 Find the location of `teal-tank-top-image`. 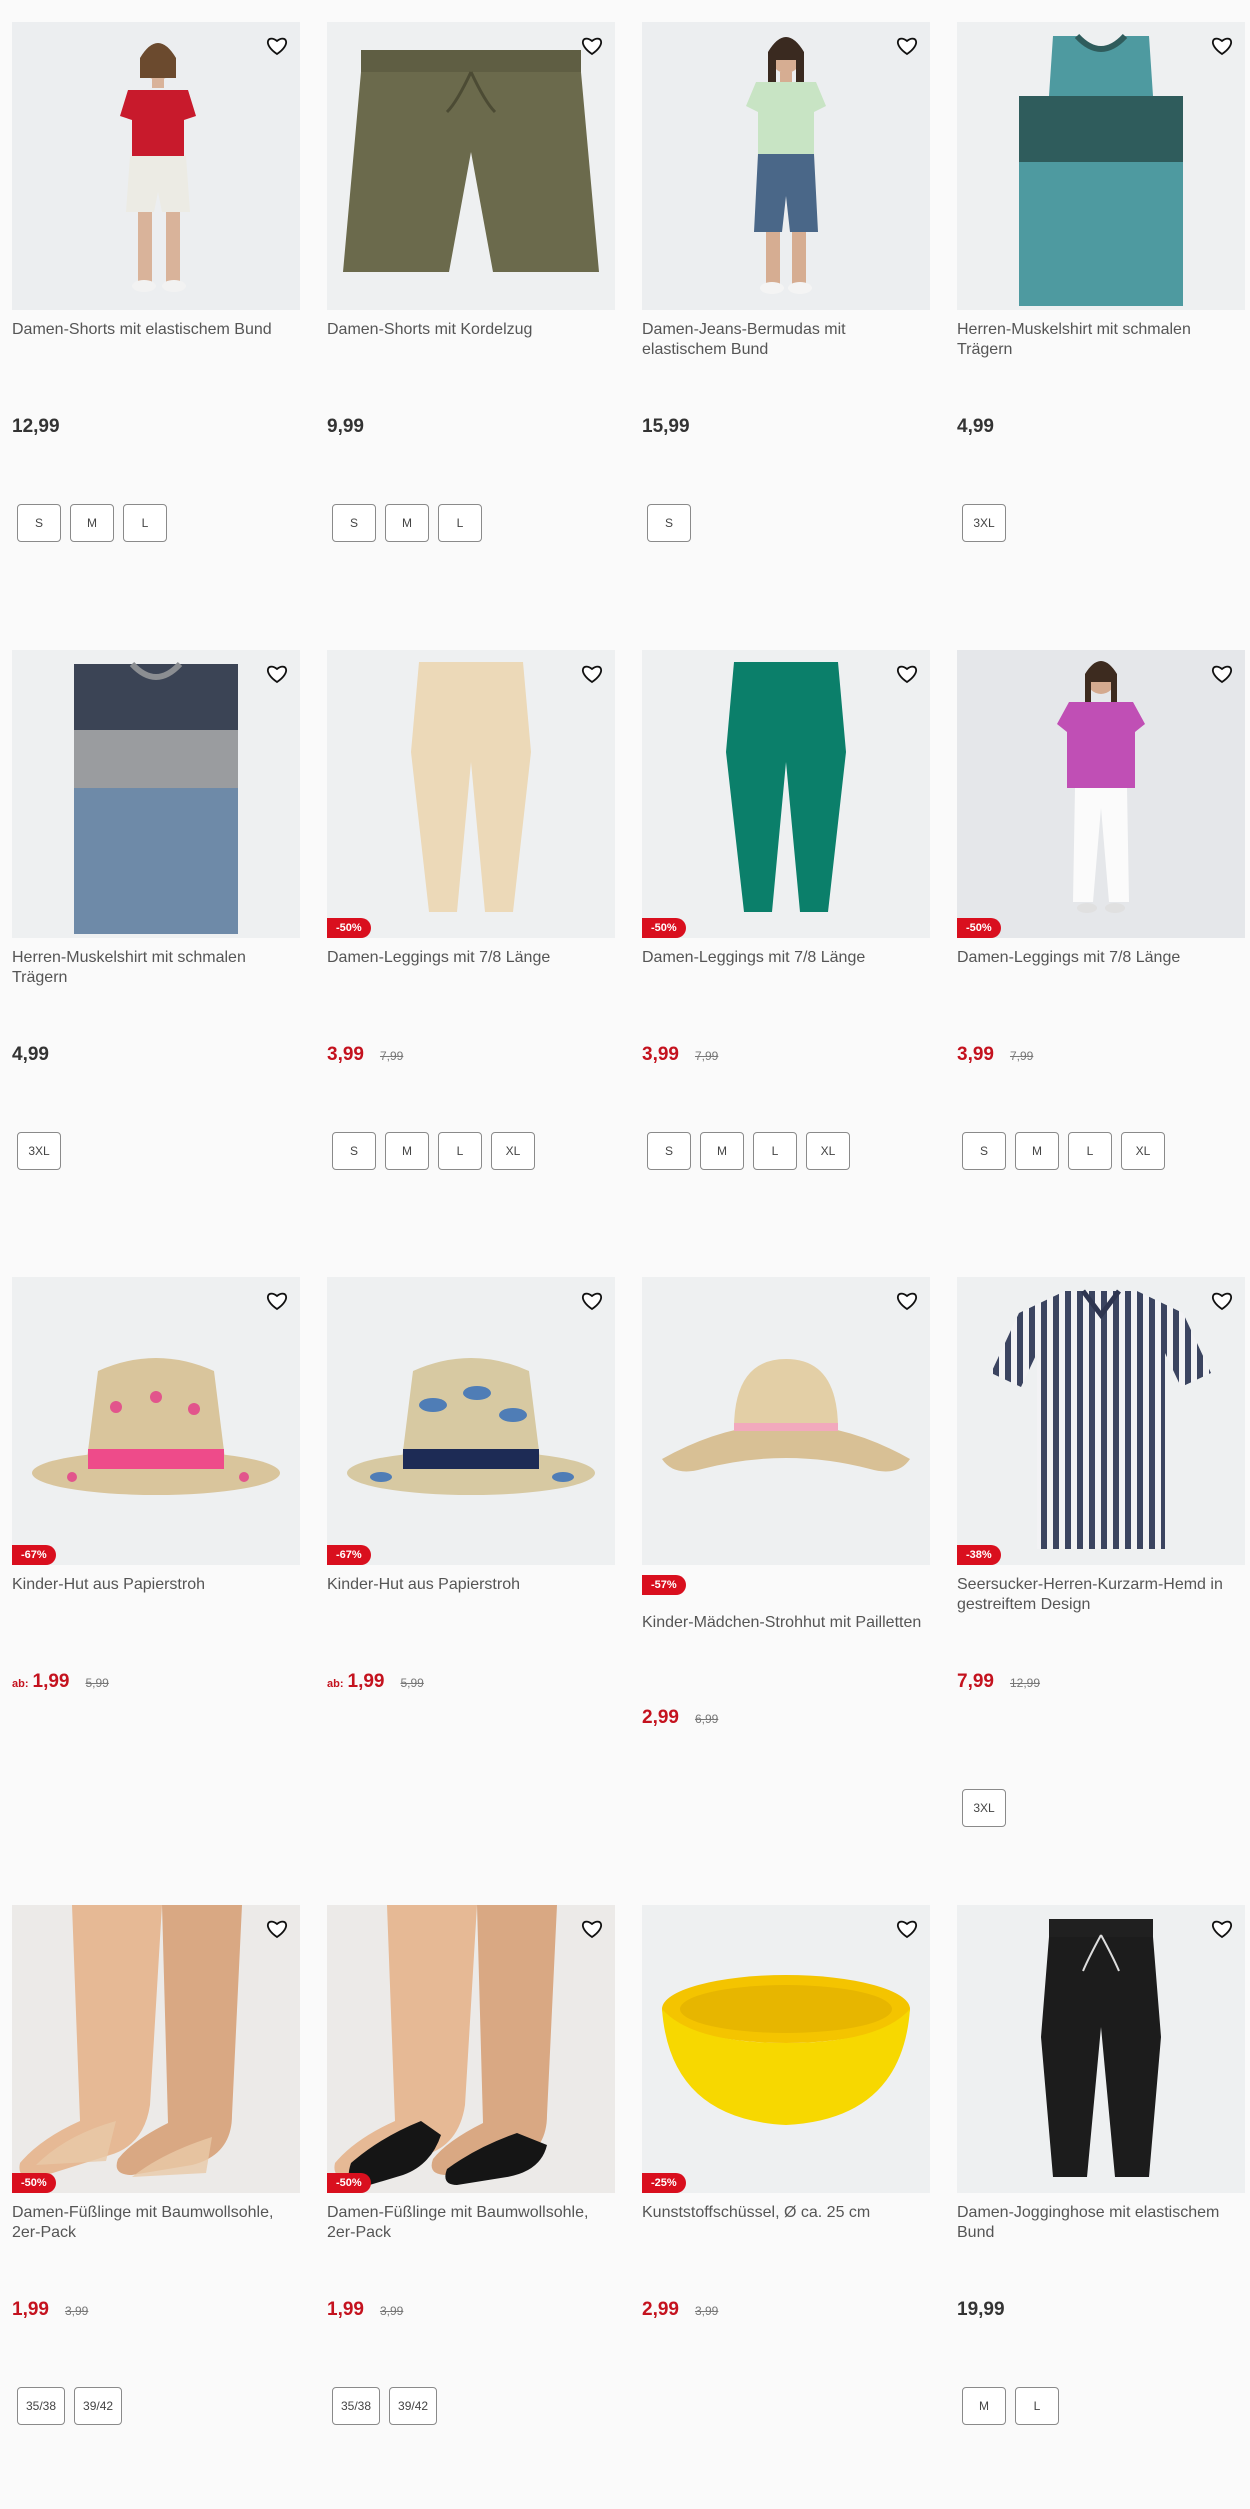

teal-tank-top-image is located at coordinates (1101, 166).